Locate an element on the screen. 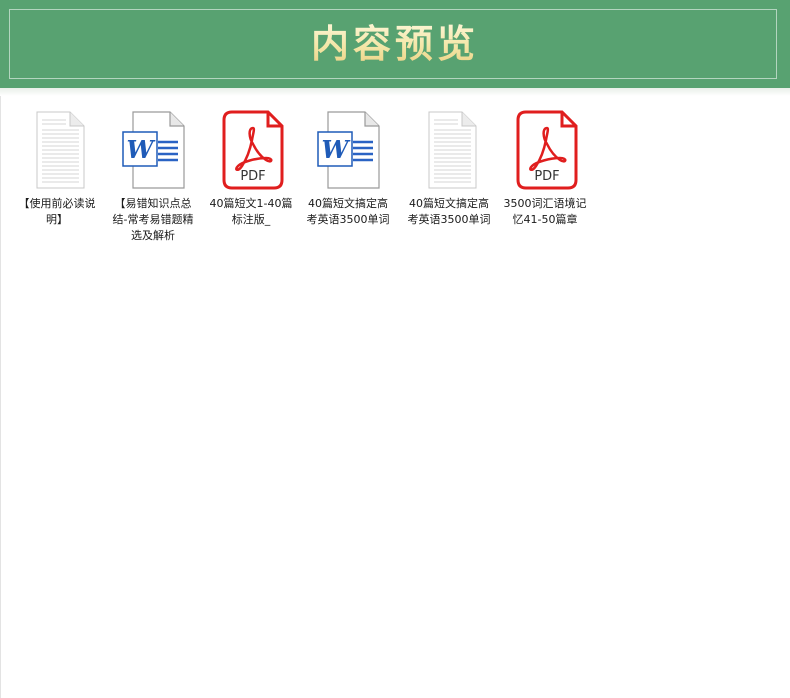 Image resolution: width=790 pixels, height=698 pixels. file-name: 【使用前必读说明】 is located at coordinates (57, 211).